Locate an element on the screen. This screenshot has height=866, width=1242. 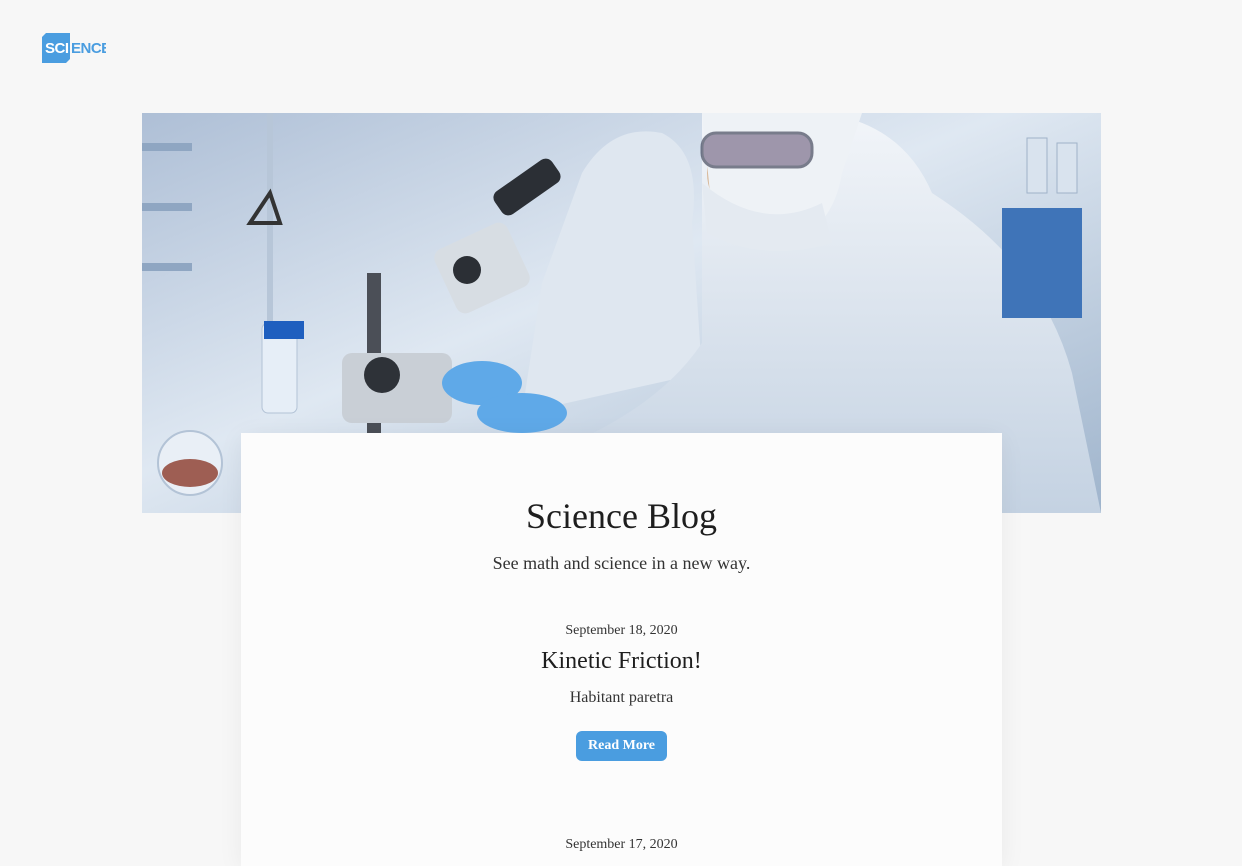
post-title: Kinetic Friction! is located at coordinates (621, 661).